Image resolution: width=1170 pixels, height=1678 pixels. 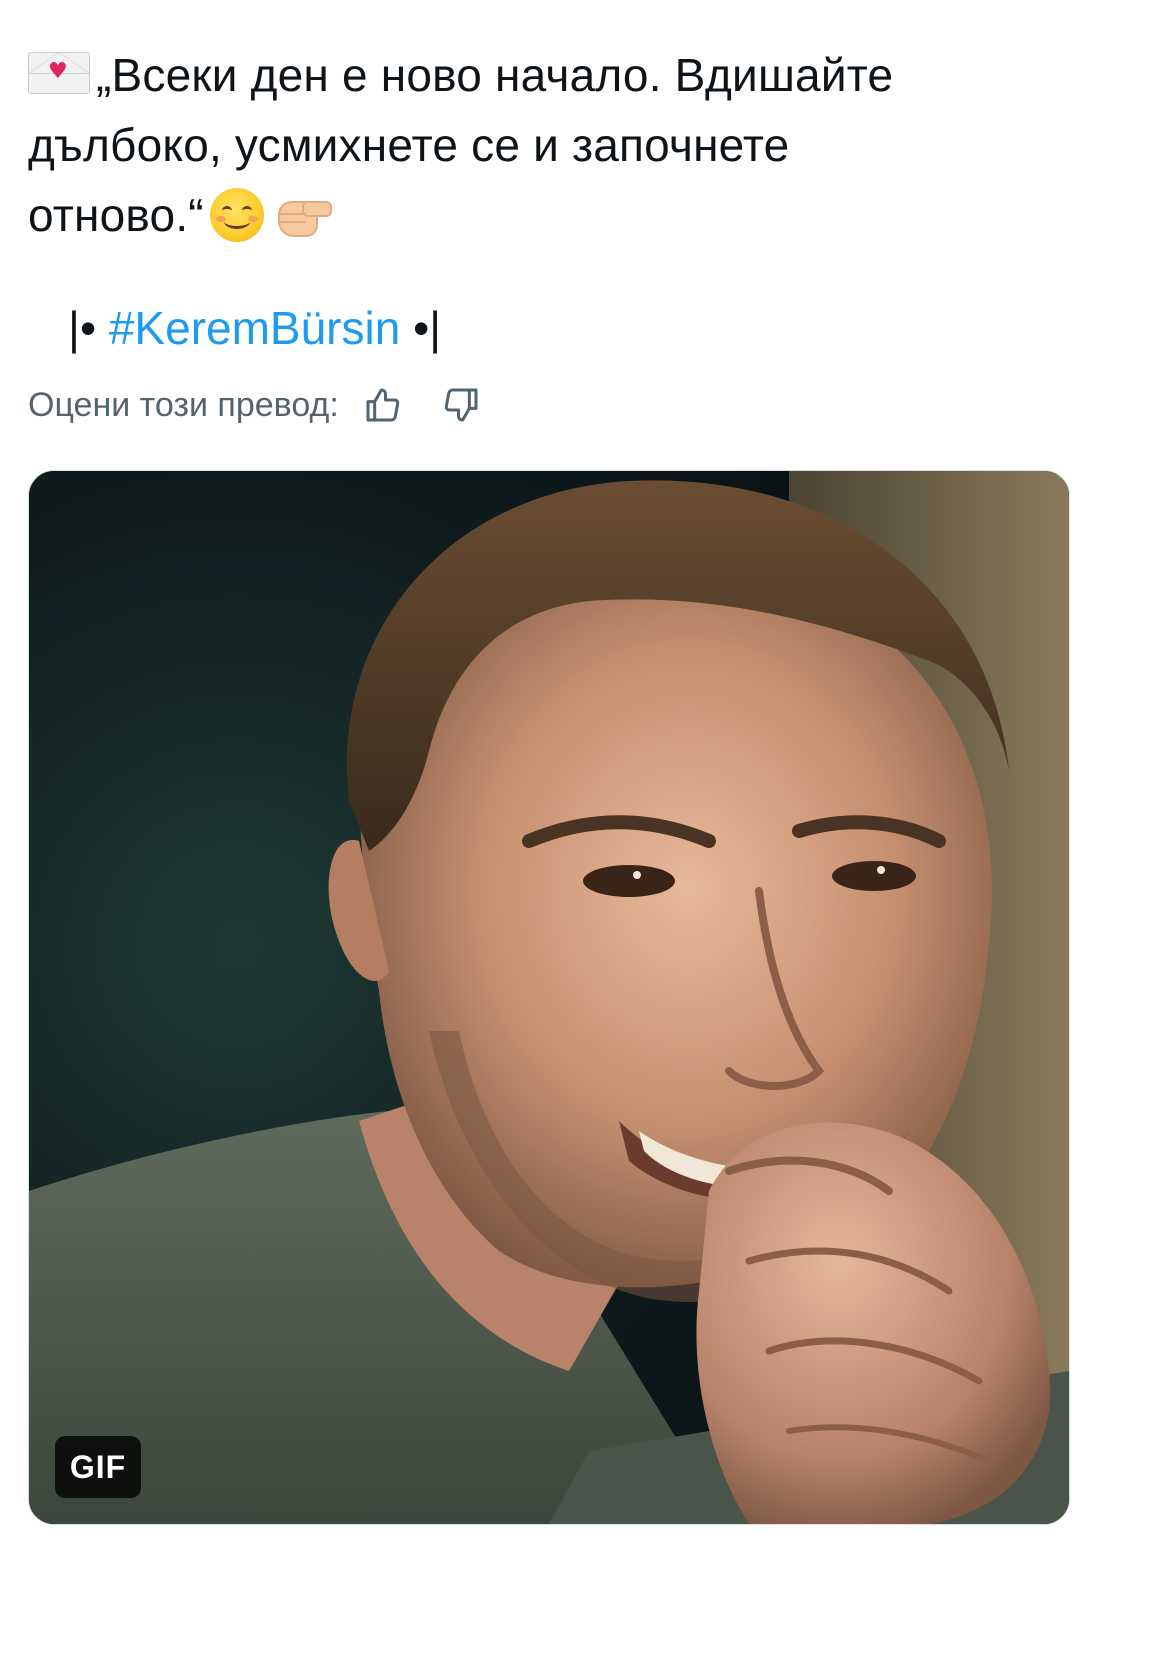 I want to click on hashtag-suffix: •|, so click(x=421, y=328).